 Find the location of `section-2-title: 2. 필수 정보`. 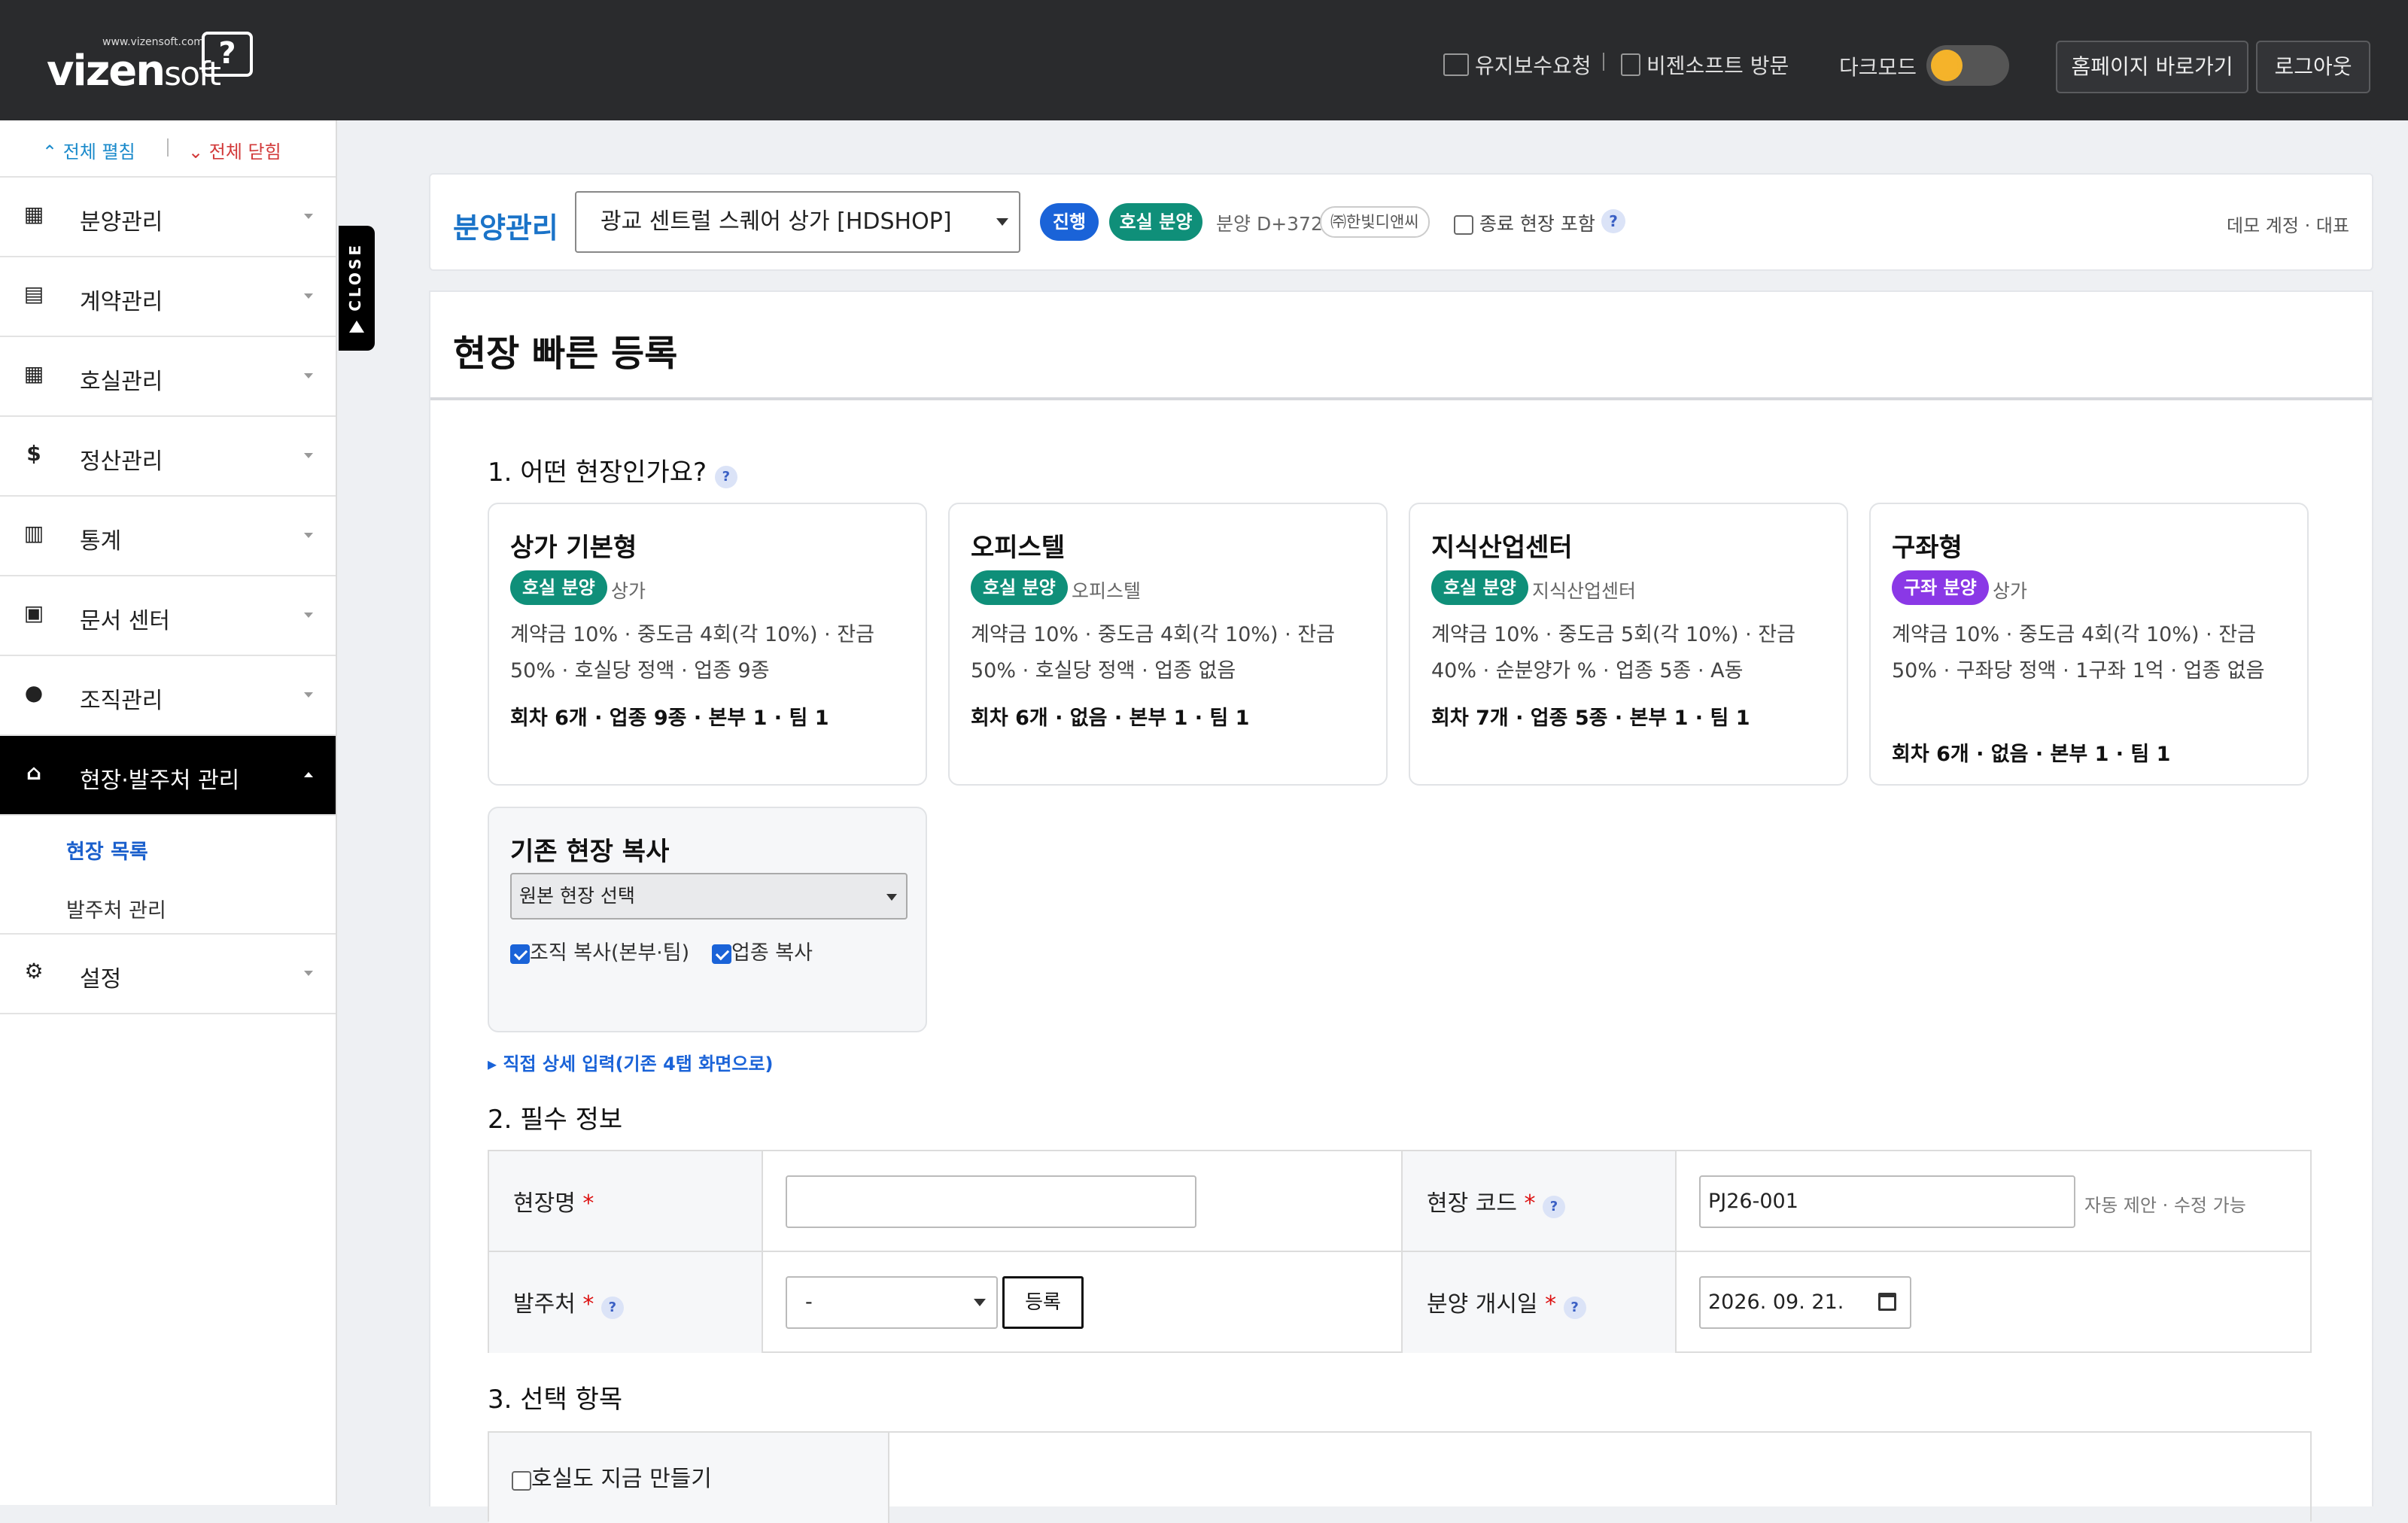

section-2-title: 2. 필수 정보 is located at coordinates (555, 1120).